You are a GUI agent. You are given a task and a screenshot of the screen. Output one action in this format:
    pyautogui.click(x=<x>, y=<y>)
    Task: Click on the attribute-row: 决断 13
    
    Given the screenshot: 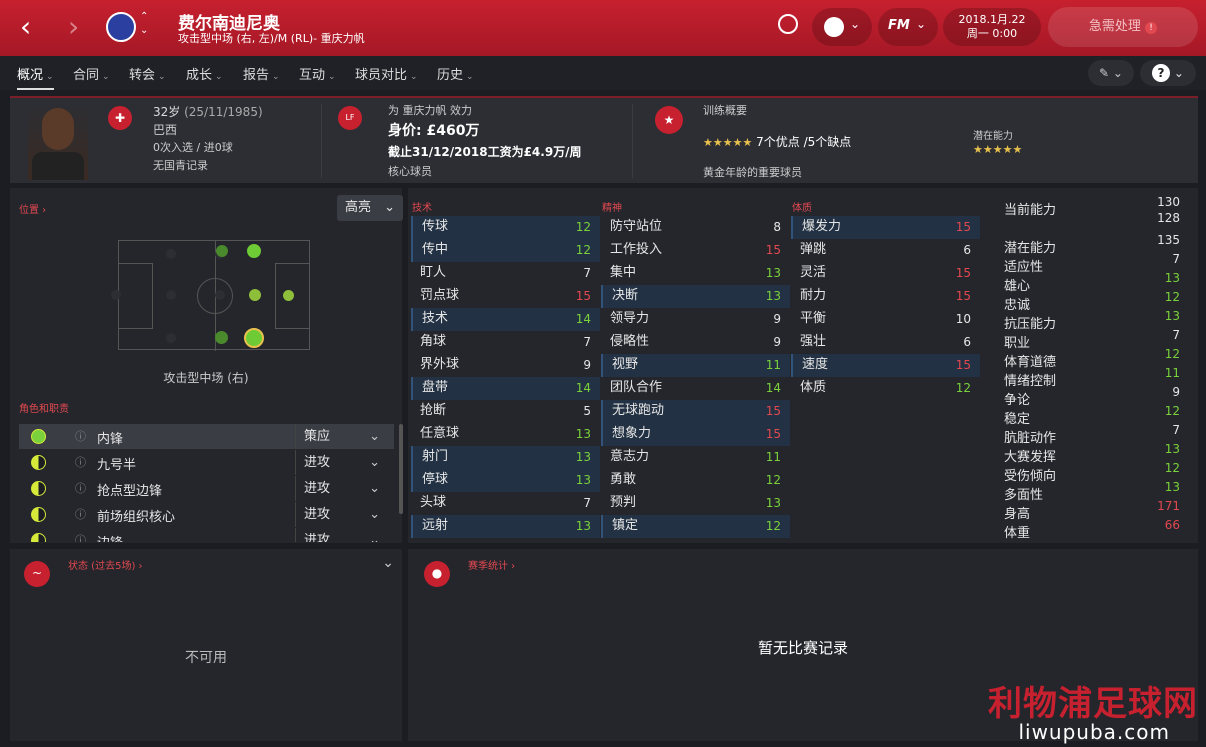 What is the action you would take?
    pyautogui.click(x=695, y=296)
    